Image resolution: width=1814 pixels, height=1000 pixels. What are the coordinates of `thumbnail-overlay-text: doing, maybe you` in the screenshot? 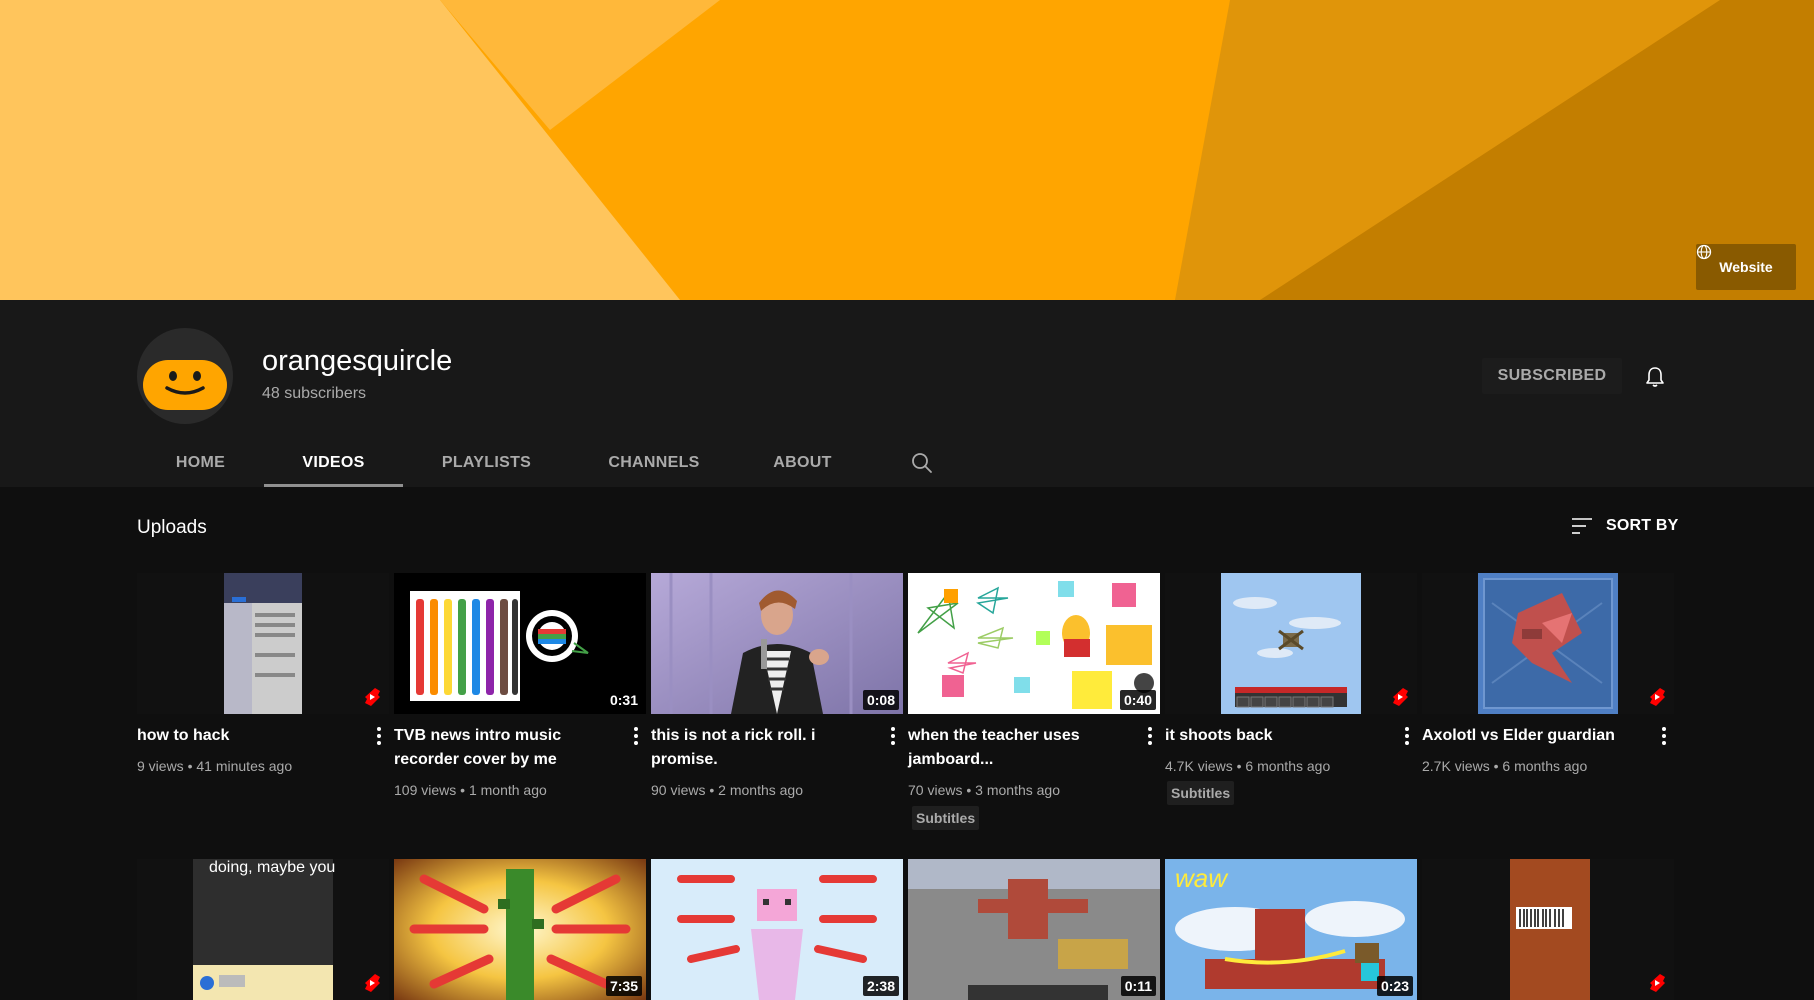 It's located at (272, 867).